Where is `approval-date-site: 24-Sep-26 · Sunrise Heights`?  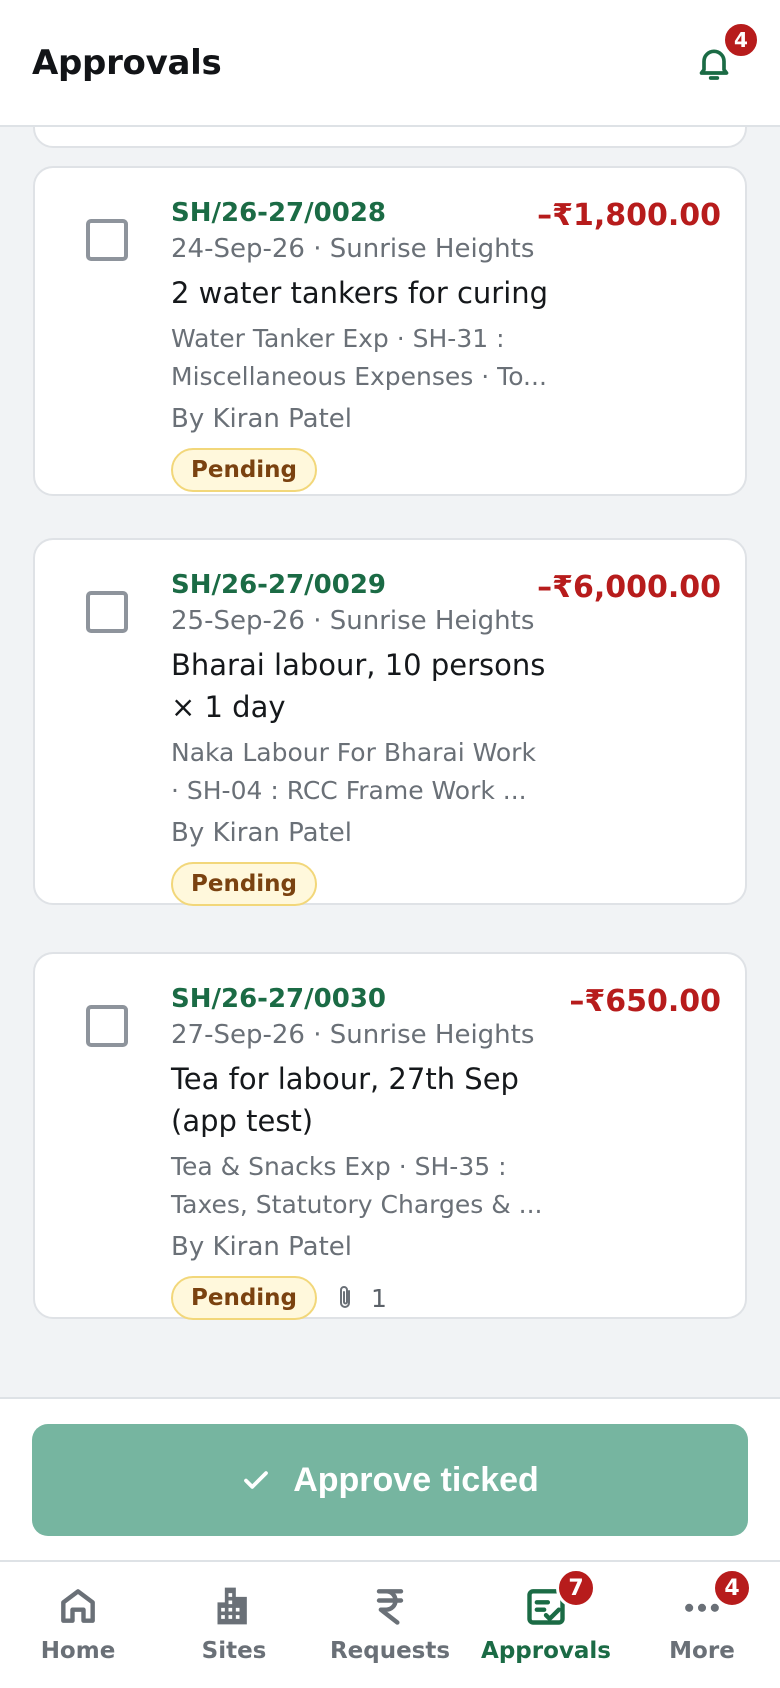
approval-date-site: 24-Sep-26 · Sunrise Heights is located at coordinates (353, 249).